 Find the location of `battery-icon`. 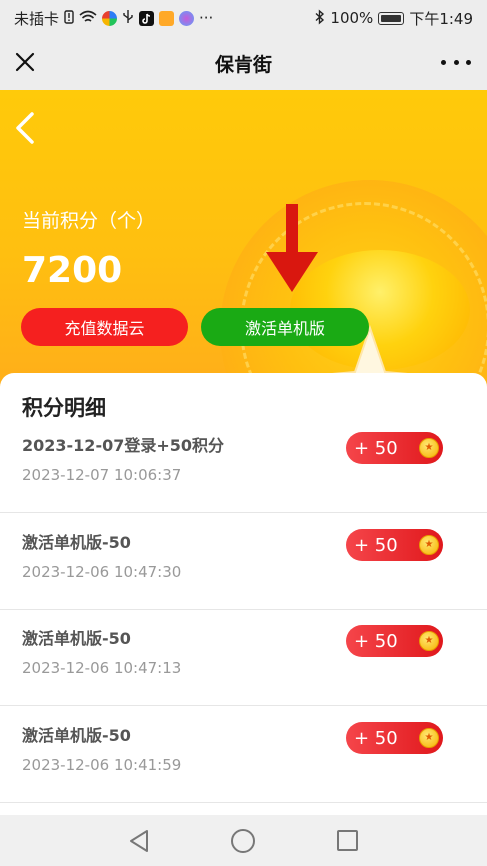

battery-icon is located at coordinates (391, 18).